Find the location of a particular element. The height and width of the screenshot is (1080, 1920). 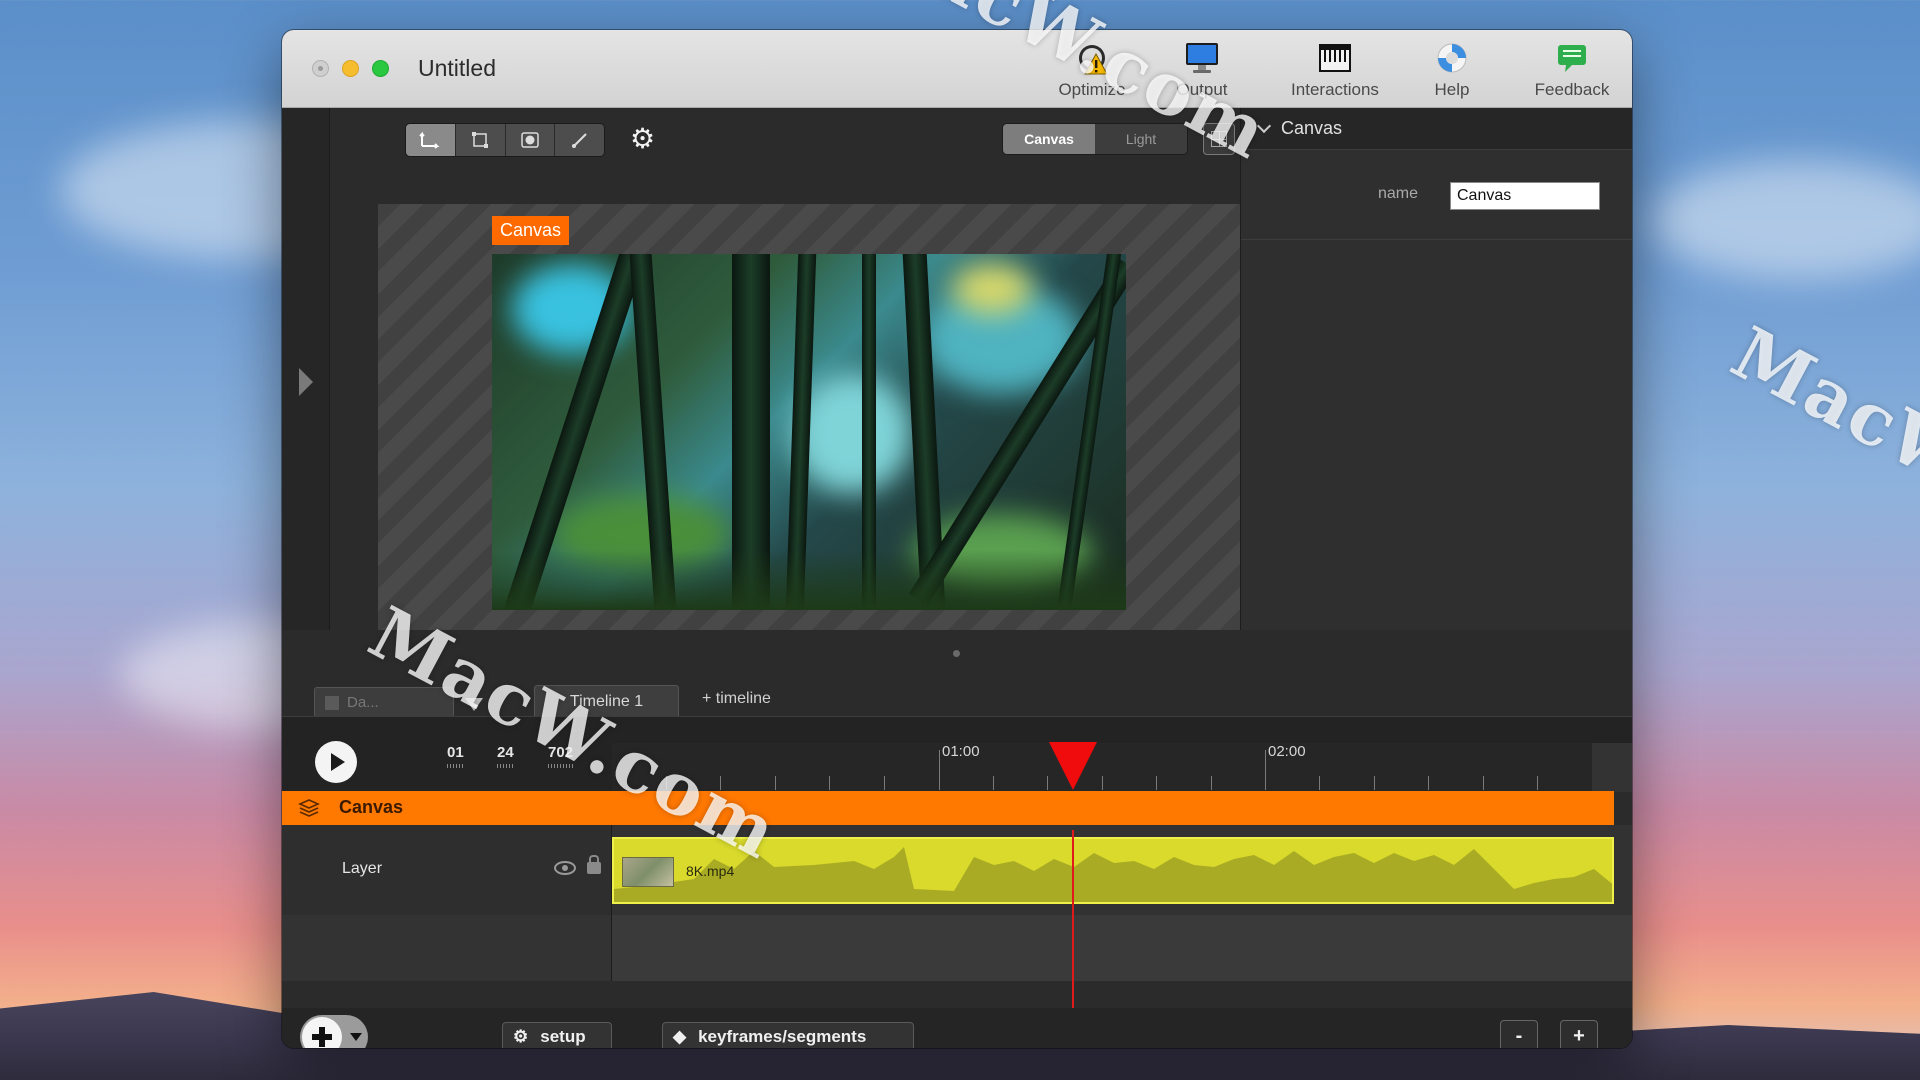

output-button: Output is located at coordinates (1202, 73).